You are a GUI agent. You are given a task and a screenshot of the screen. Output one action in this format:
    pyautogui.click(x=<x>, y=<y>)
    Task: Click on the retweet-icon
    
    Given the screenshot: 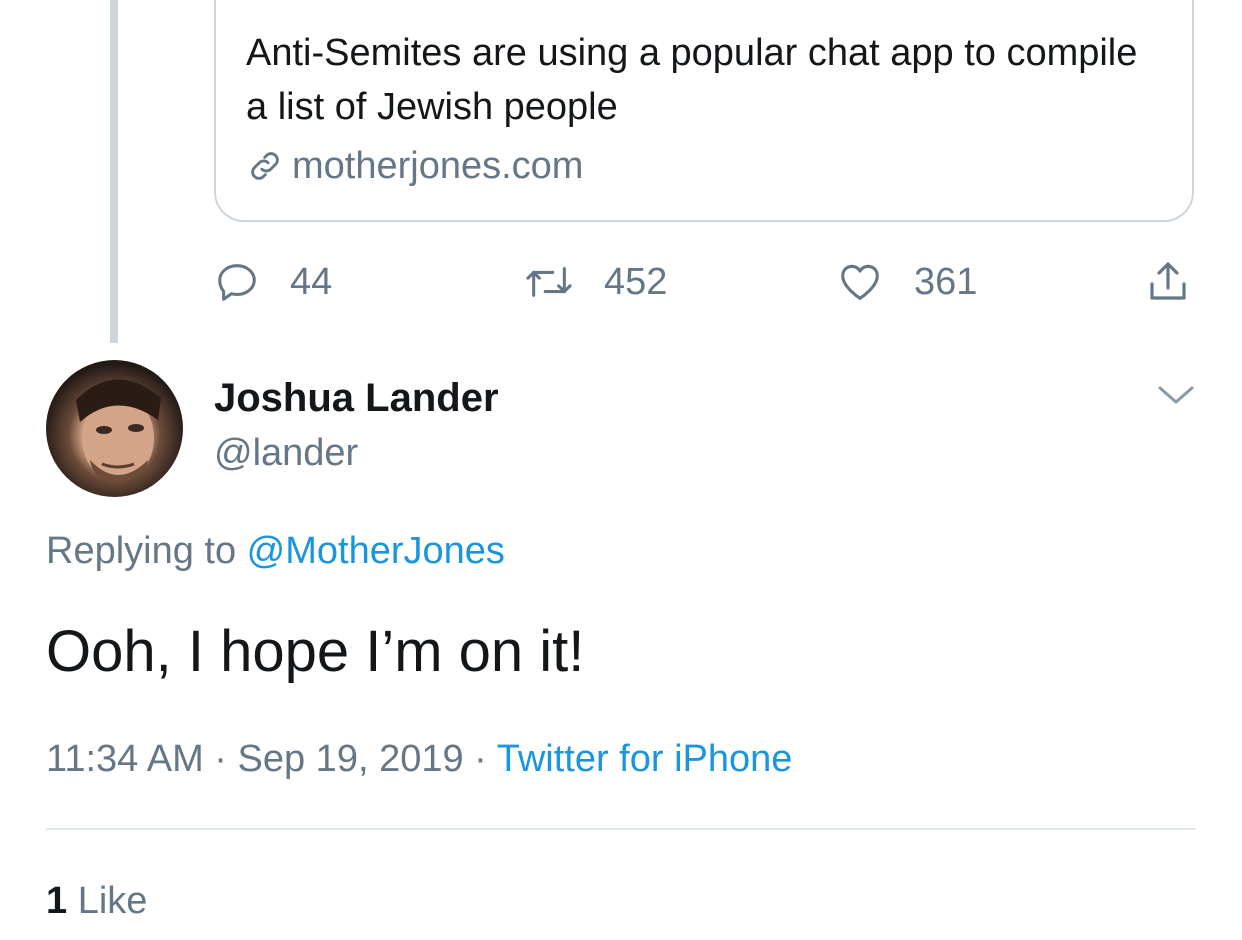 What is the action you would take?
    pyautogui.click(x=549, y=282)
    